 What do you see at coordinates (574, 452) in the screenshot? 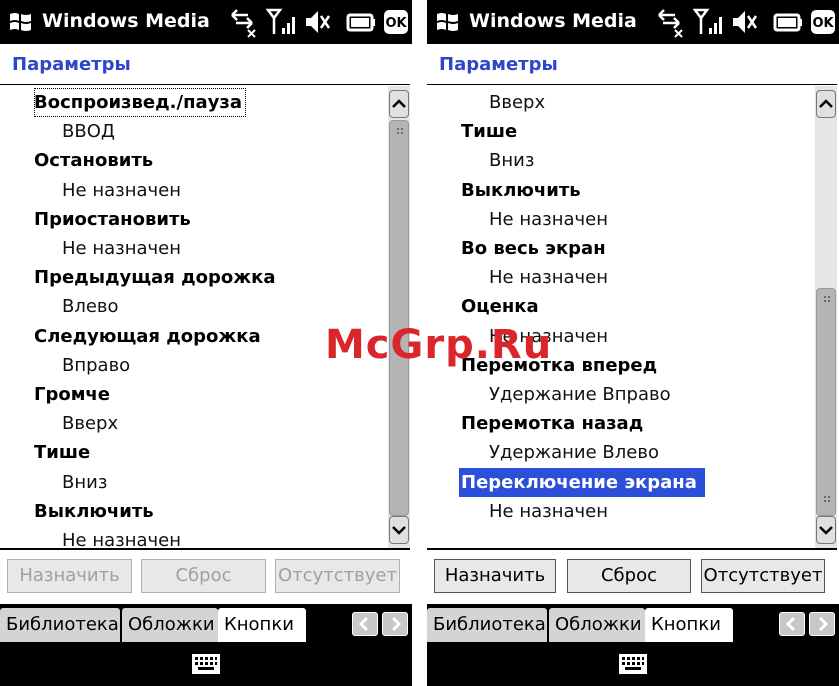
I see `assigned-key-value: Удержание Влево` at bounding box center [574, 452].